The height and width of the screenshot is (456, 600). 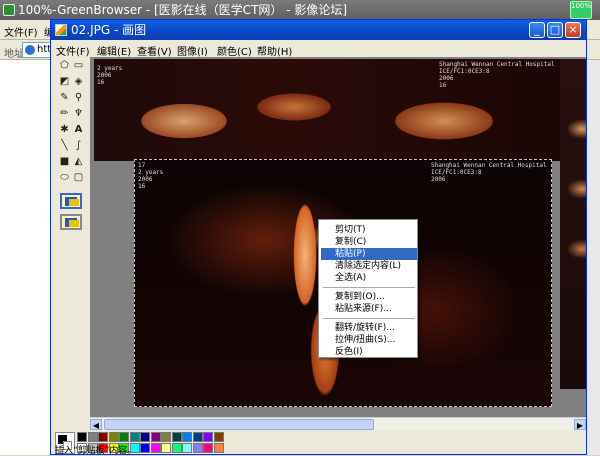 What do you see at coordinates (64, 177) in the screenshot?
I see `ellipse-icon: ⬭` at bounding box center [64, 177].